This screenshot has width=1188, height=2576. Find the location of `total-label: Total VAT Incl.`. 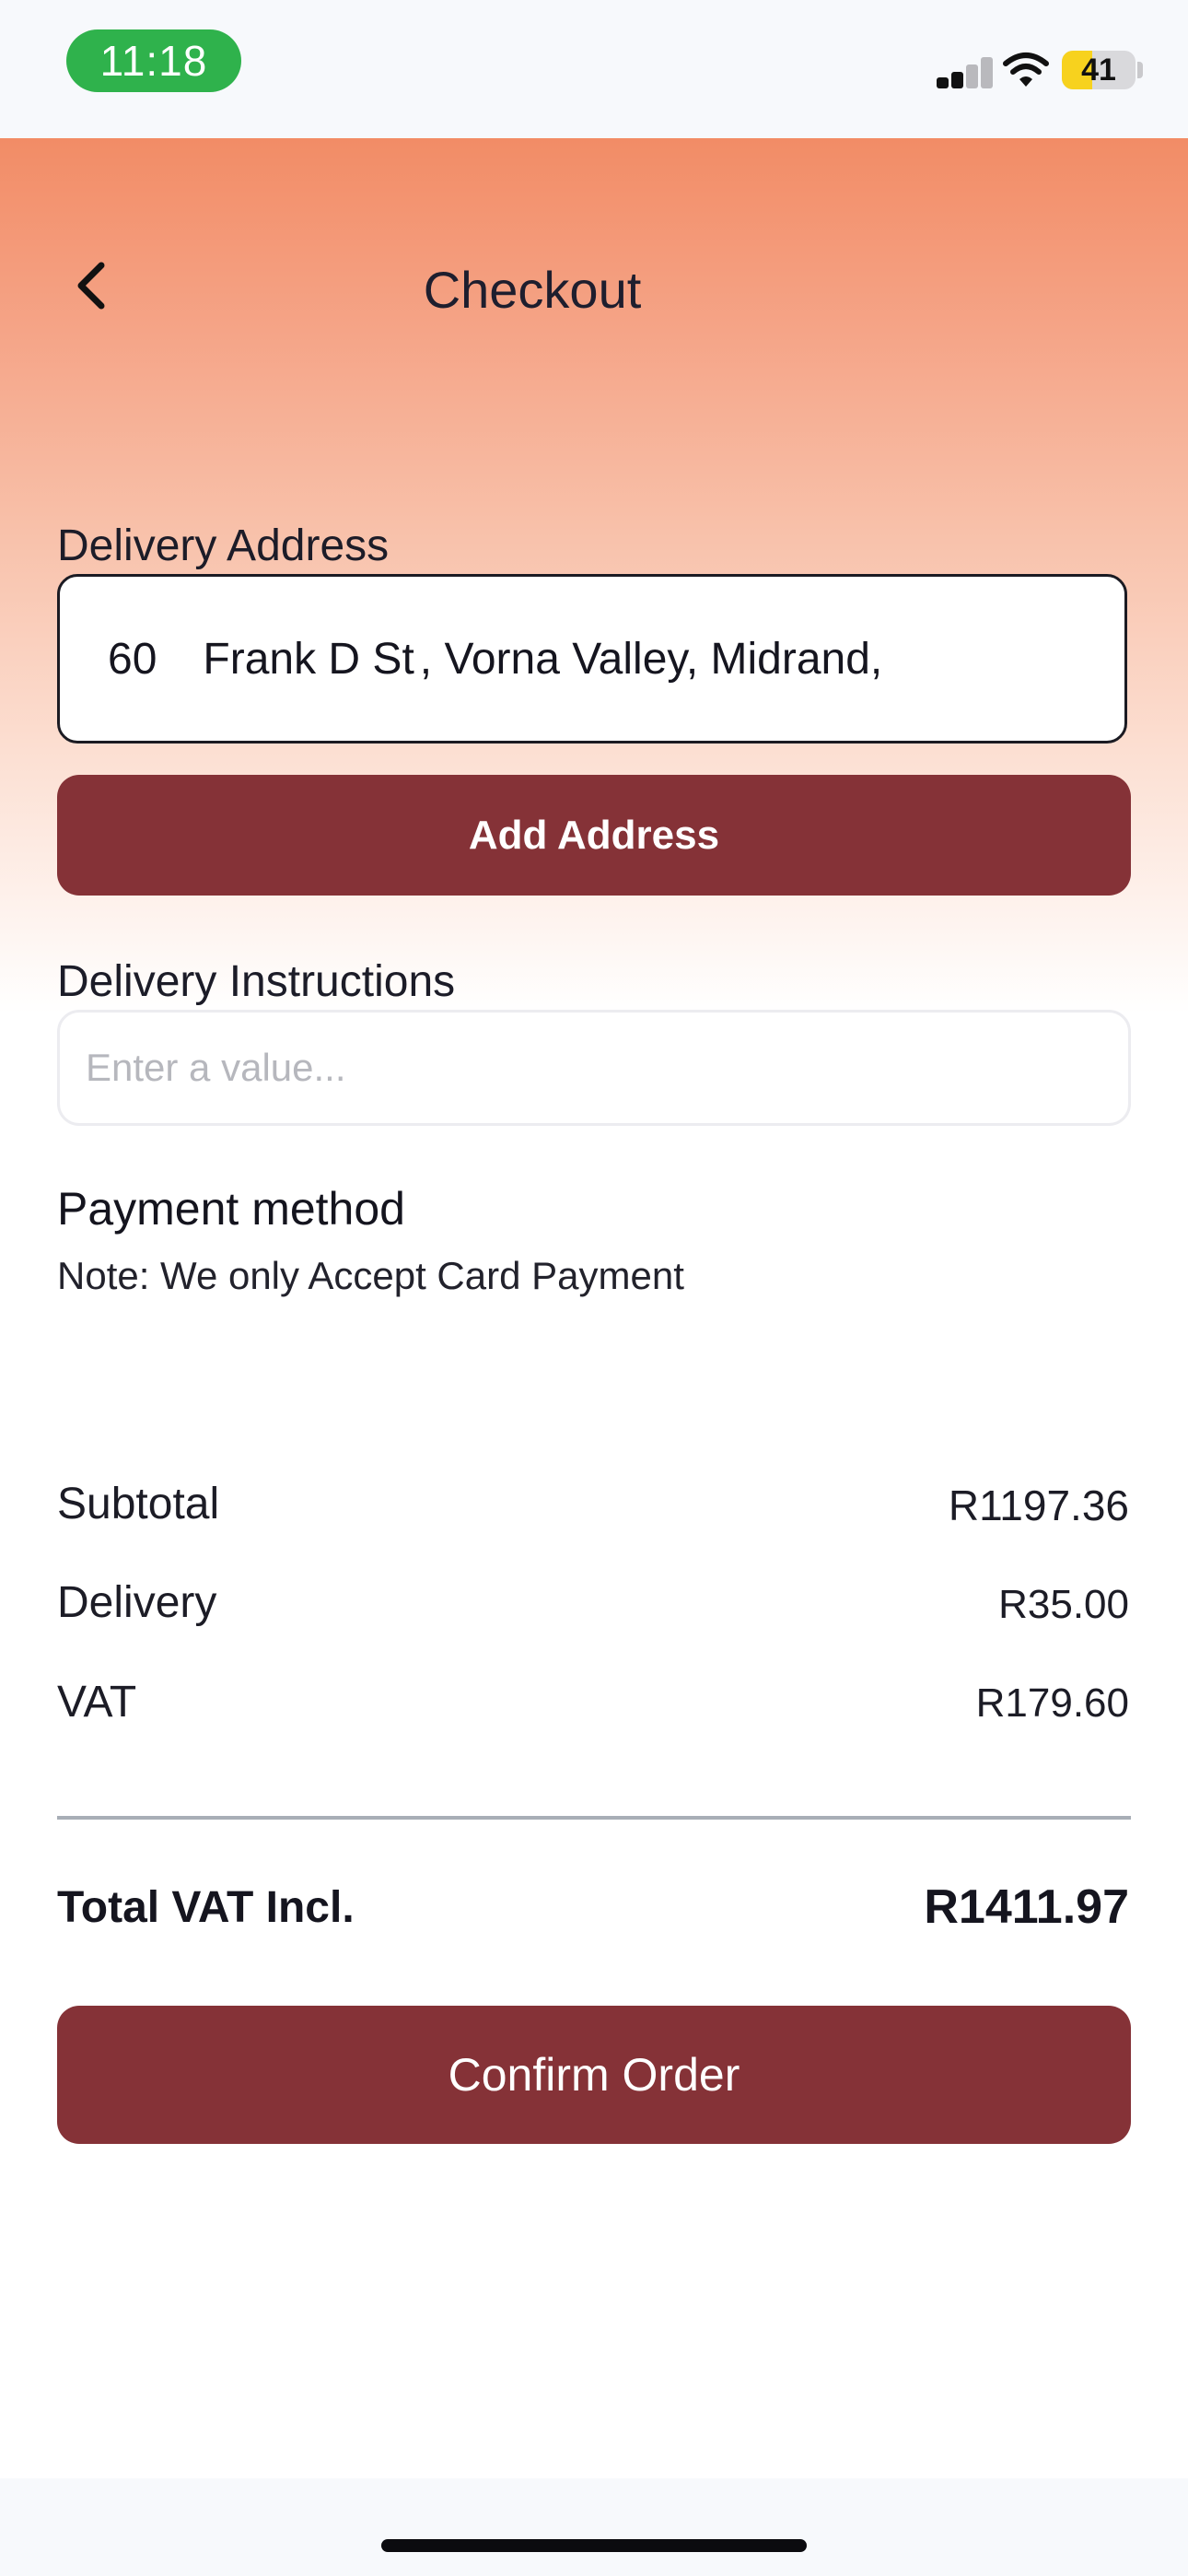

total-label: Total VAT Incl. is located at coordinates (206, 1907).